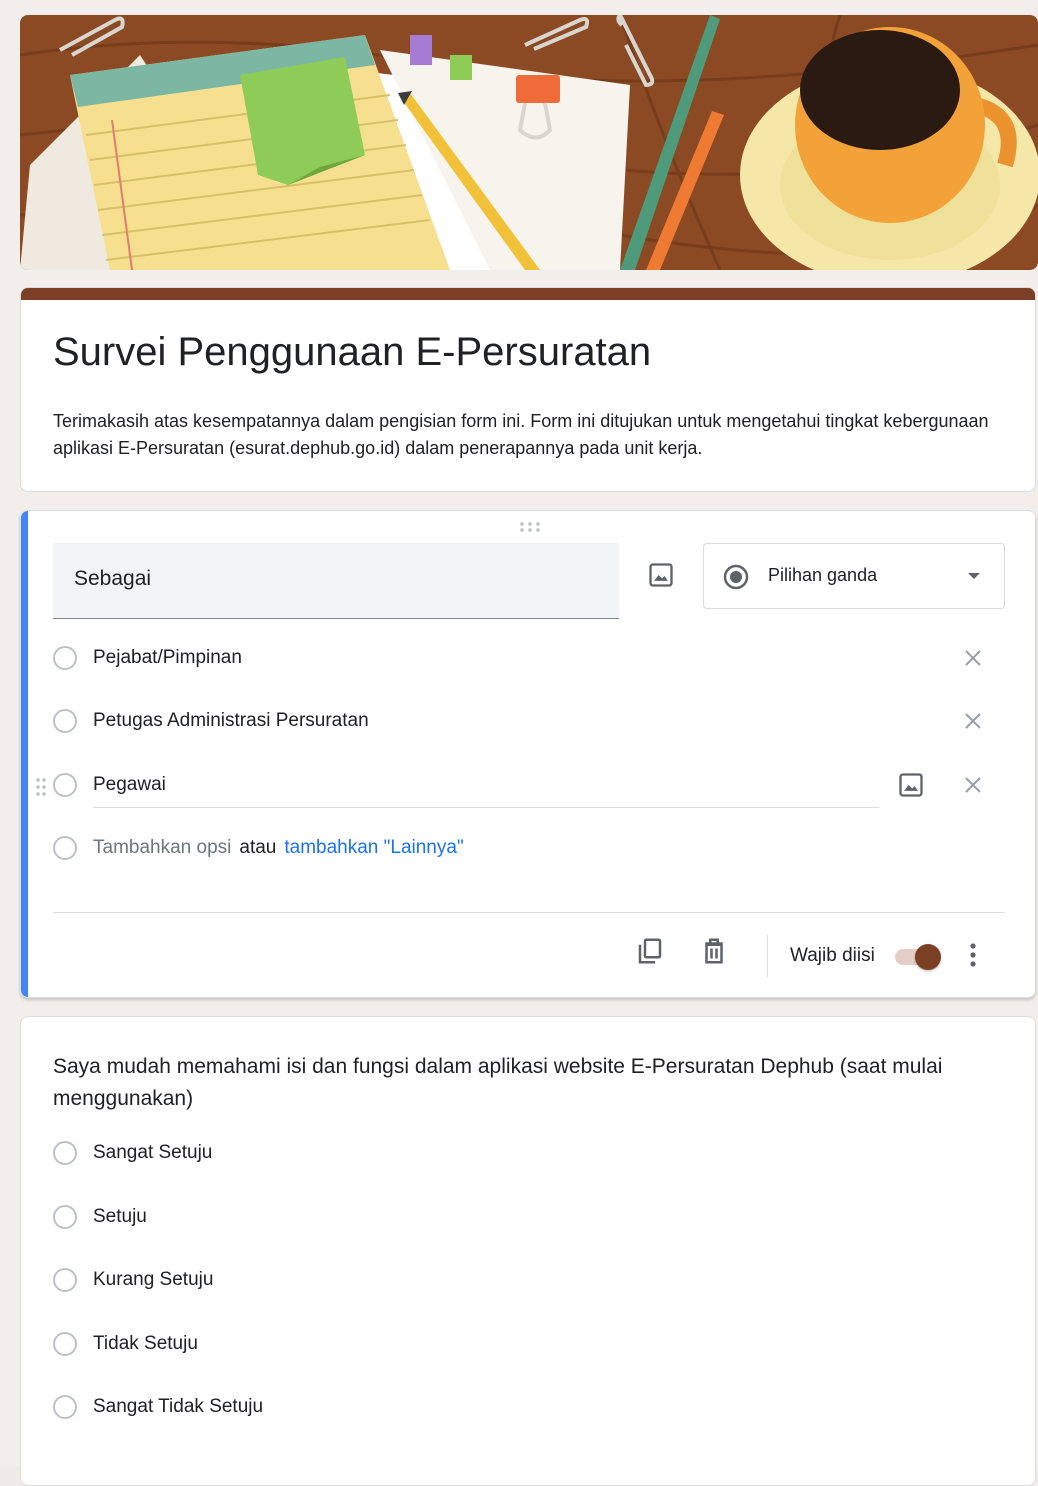  I want to click on footer-separator, so click(767, 956).